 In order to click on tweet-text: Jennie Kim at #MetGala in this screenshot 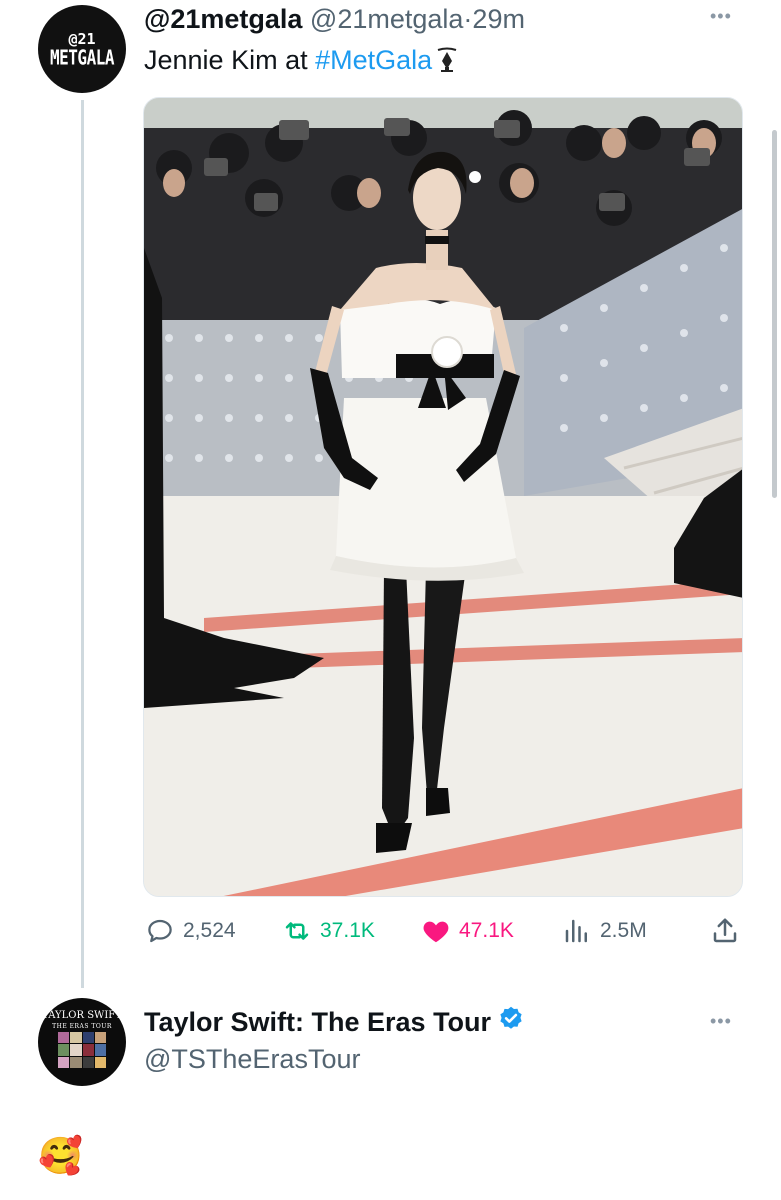, I will do `click(301, 62)`.